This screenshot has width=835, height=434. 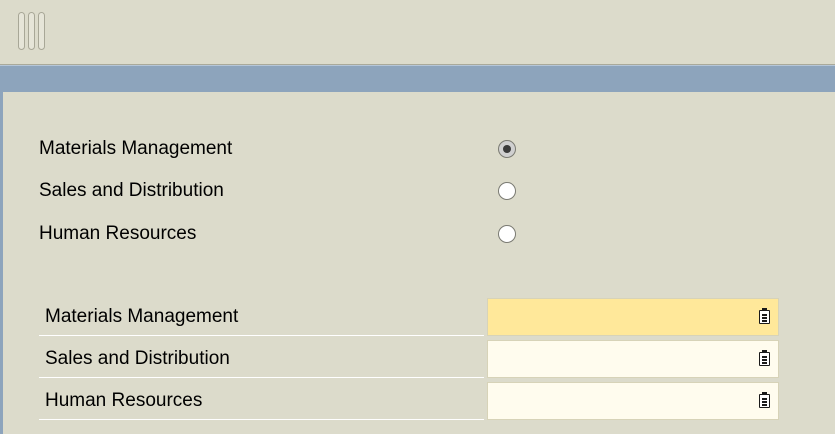 I want to click on radio-button-sales-and-distribution, so click(x=507, y=191).